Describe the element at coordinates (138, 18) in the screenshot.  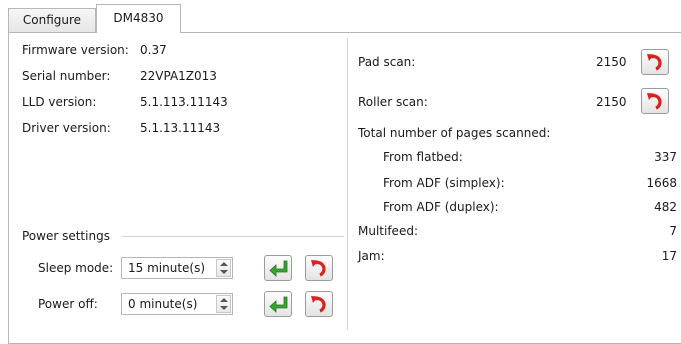
I see `tab-dm4830: DM4830` at that location.